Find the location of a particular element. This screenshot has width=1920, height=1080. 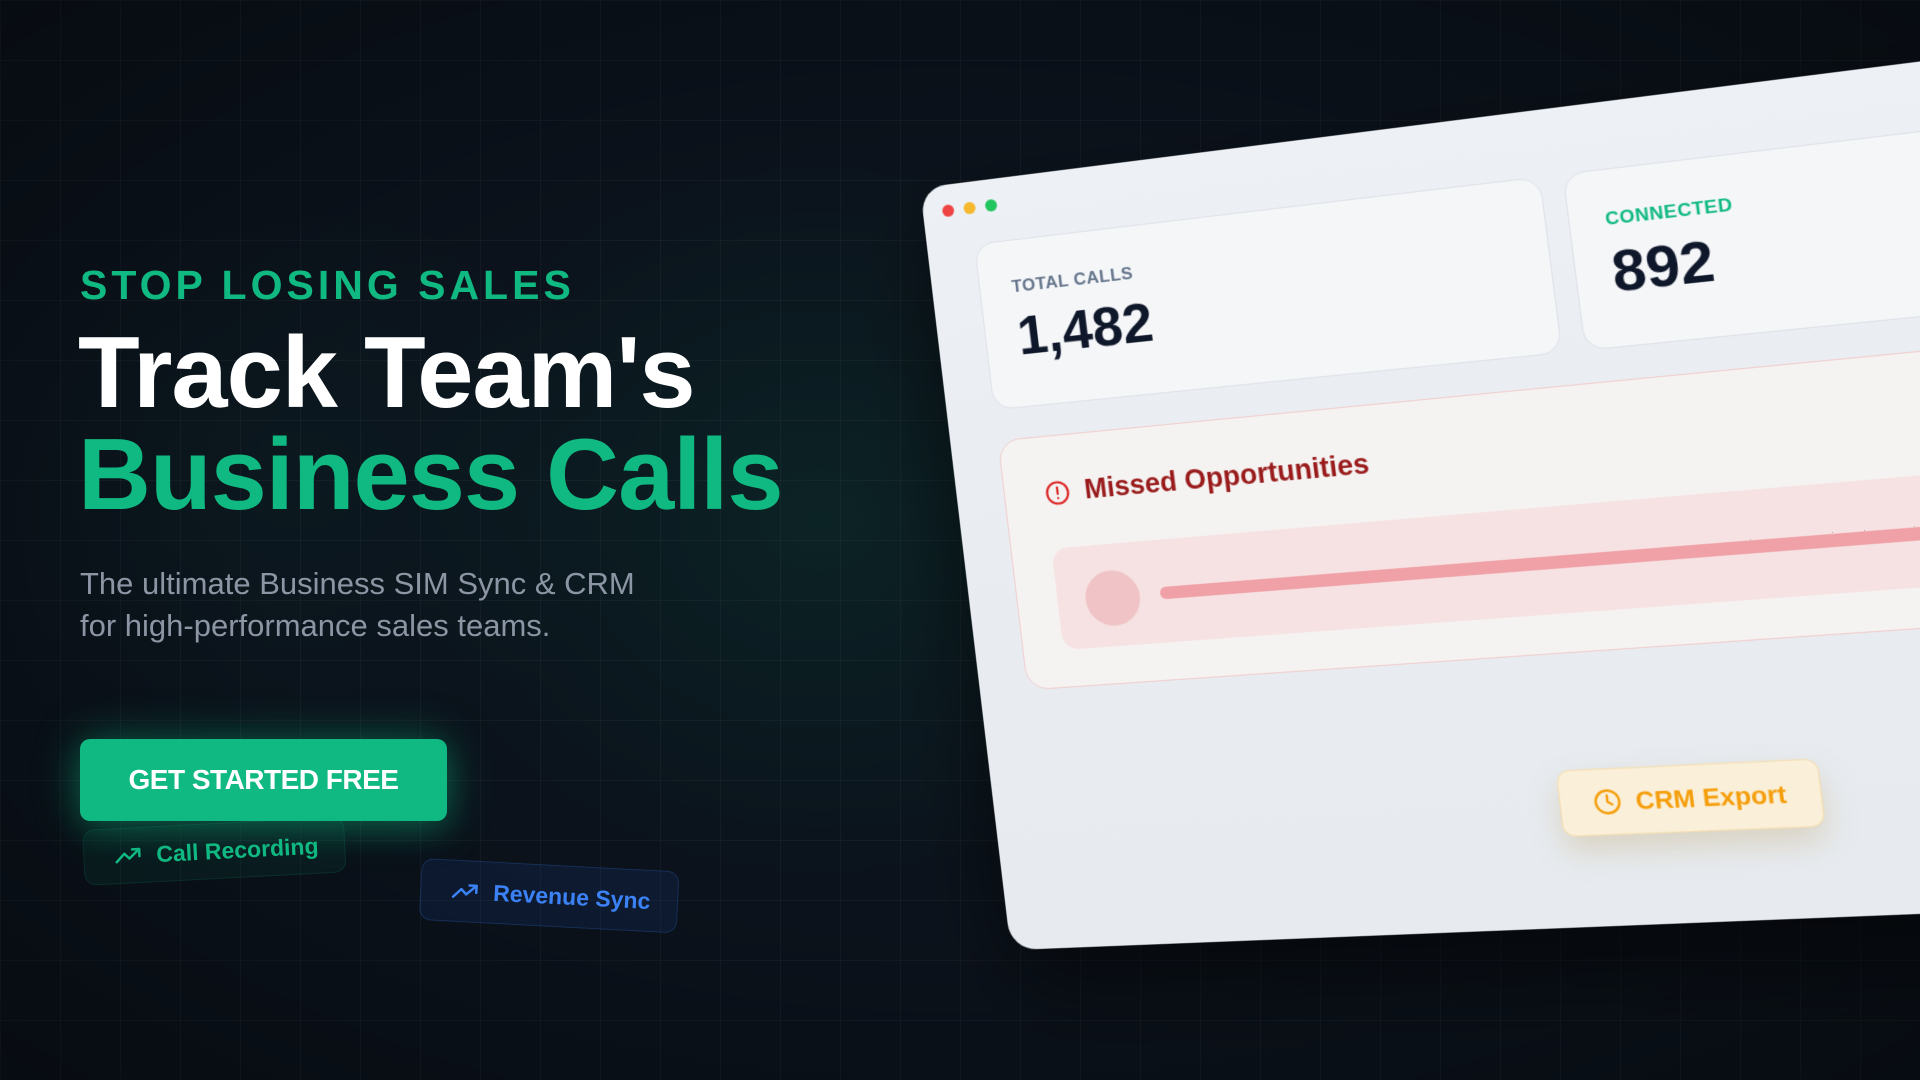

call-recording-label: Call Recording is located at coordinates (237, 849).